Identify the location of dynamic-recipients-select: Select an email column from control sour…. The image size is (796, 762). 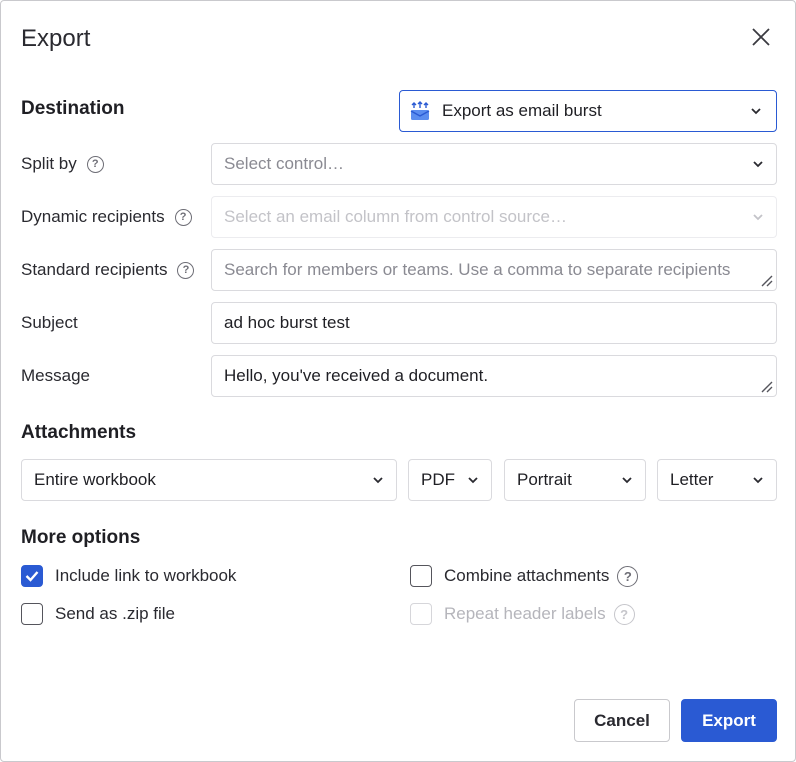
(494, 217).